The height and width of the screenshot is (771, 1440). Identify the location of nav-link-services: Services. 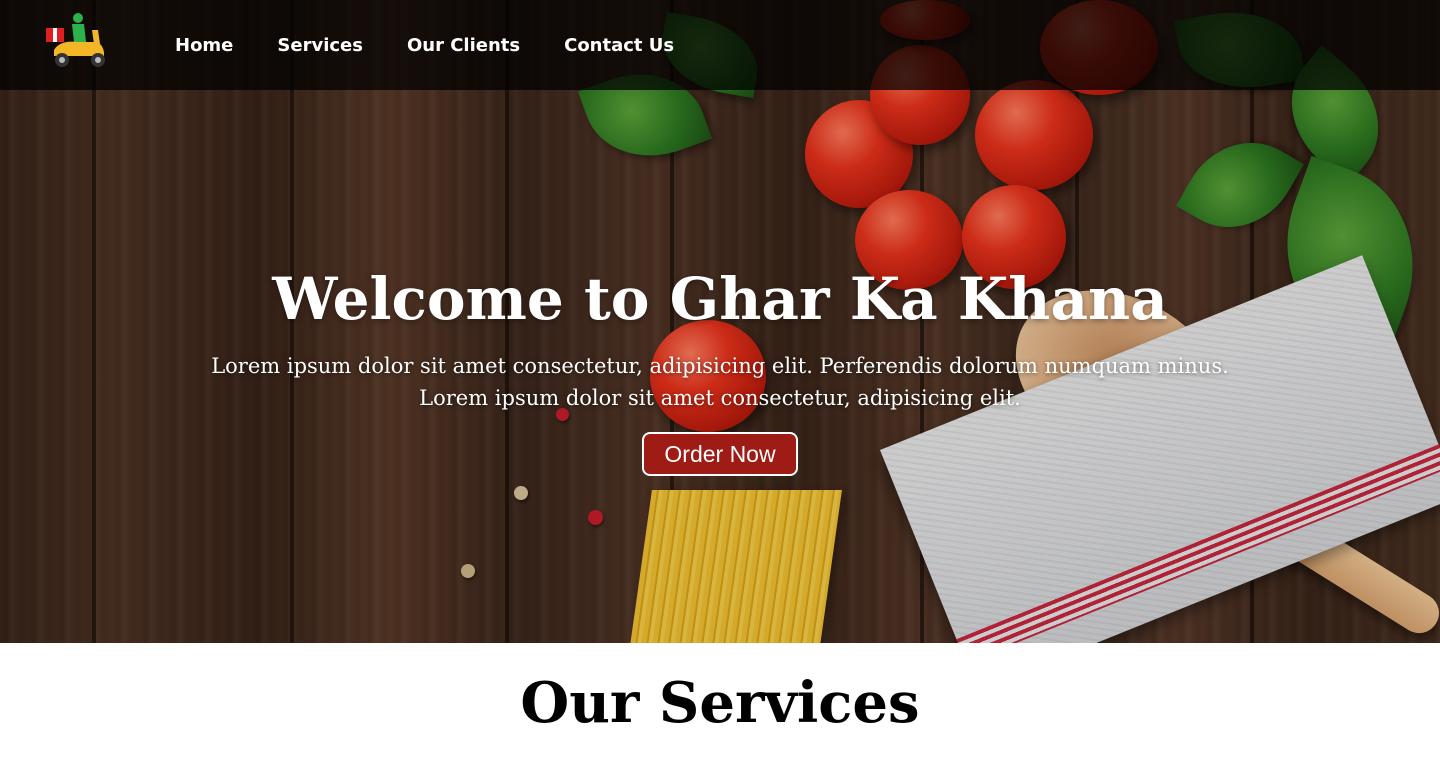
(320, 45).